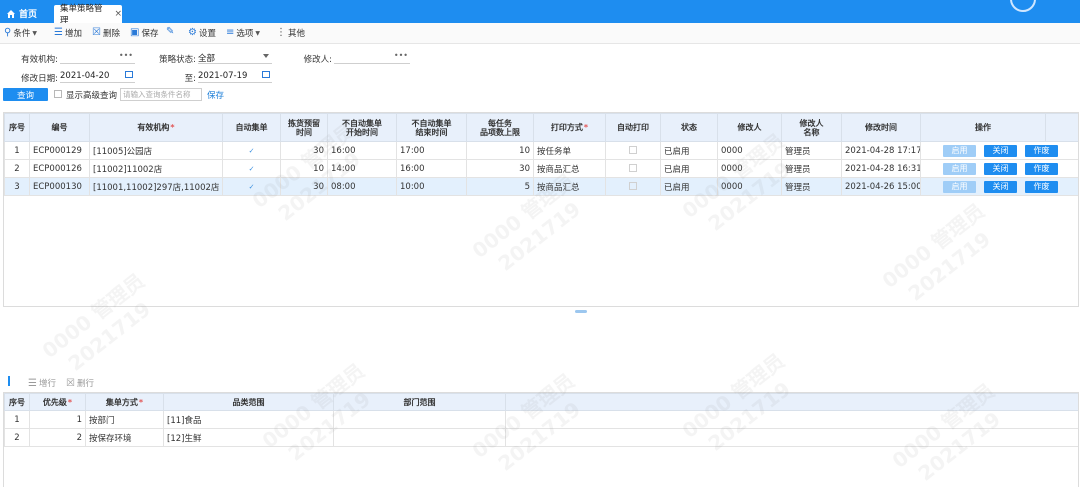 The width and height of the screenshot is (1080, 494). Describe the element at coordinates (791, 419) in the screenshot. I see `cell-filler` at that location.